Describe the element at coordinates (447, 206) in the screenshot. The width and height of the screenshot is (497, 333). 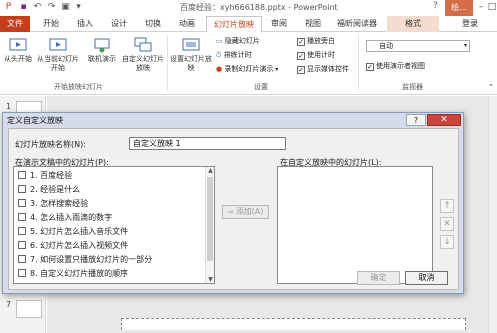
I see `move-up-button: ↑` at that location.